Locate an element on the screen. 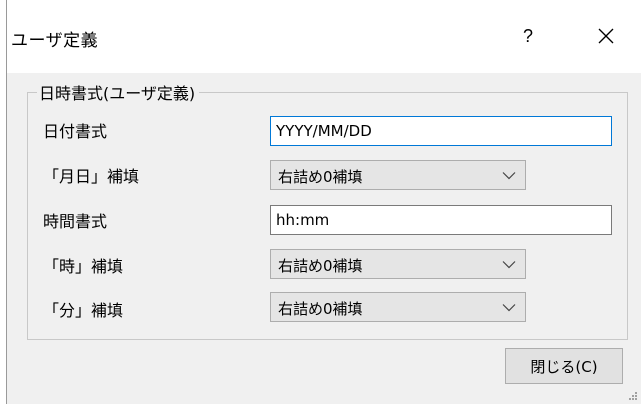 This screenshot has height=404, width=641. close-window-button is located at coordinates (606, 36).